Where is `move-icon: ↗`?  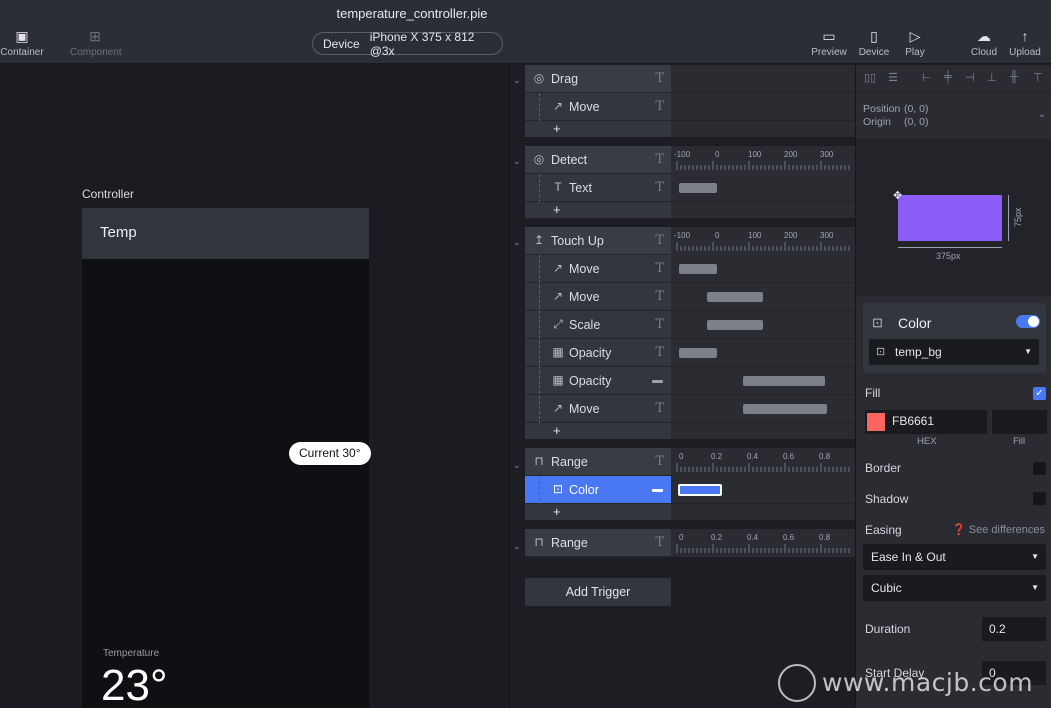
move-icon: ↗ is located at coordinates (558, 408).